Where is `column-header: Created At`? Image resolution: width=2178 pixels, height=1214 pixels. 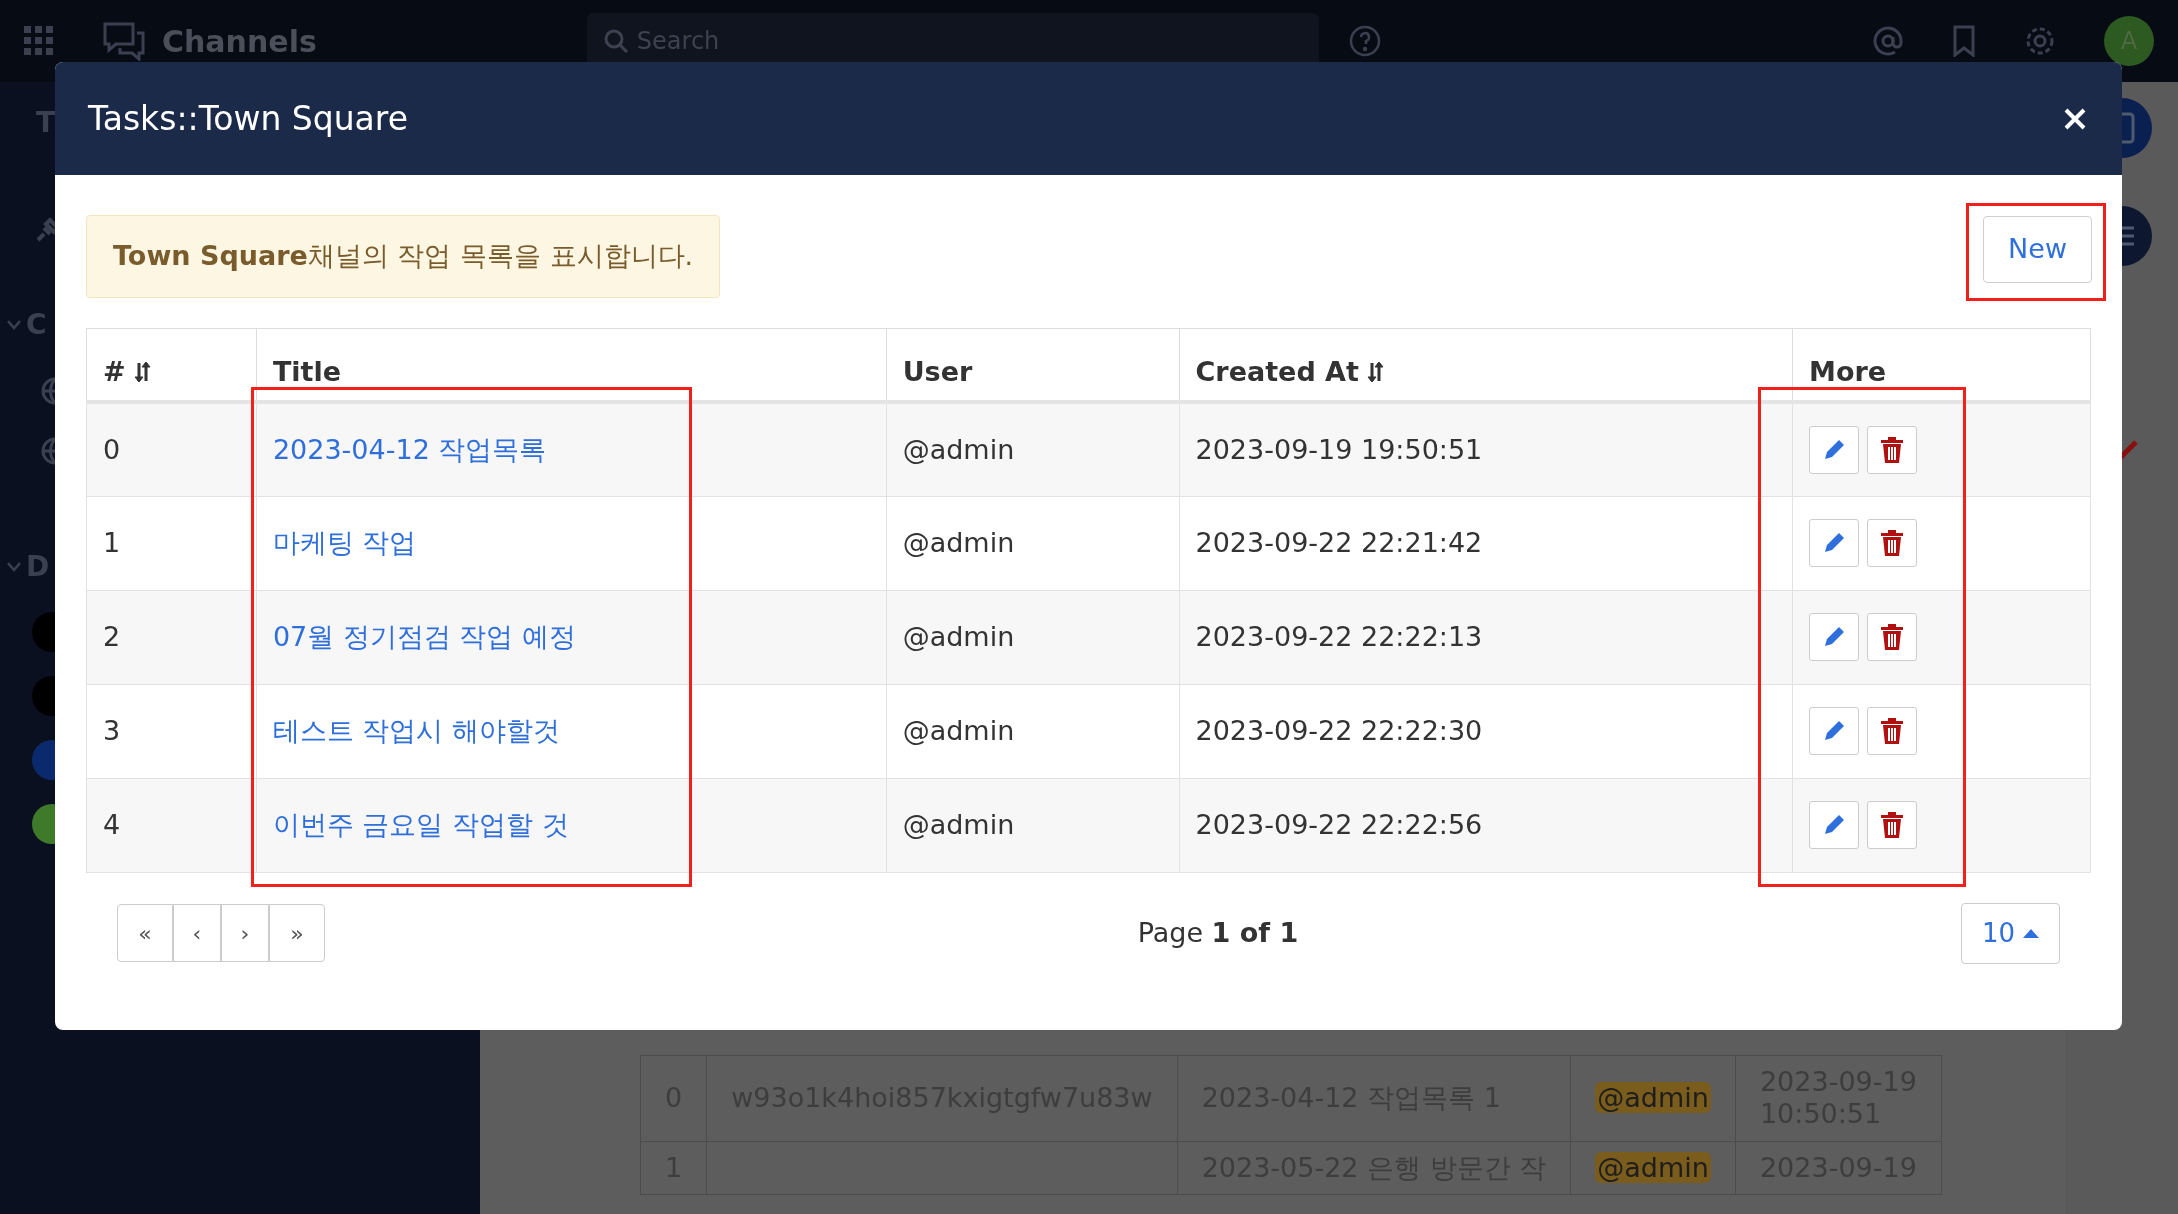
column-header: Created At is located at coordinates (1277, 371).